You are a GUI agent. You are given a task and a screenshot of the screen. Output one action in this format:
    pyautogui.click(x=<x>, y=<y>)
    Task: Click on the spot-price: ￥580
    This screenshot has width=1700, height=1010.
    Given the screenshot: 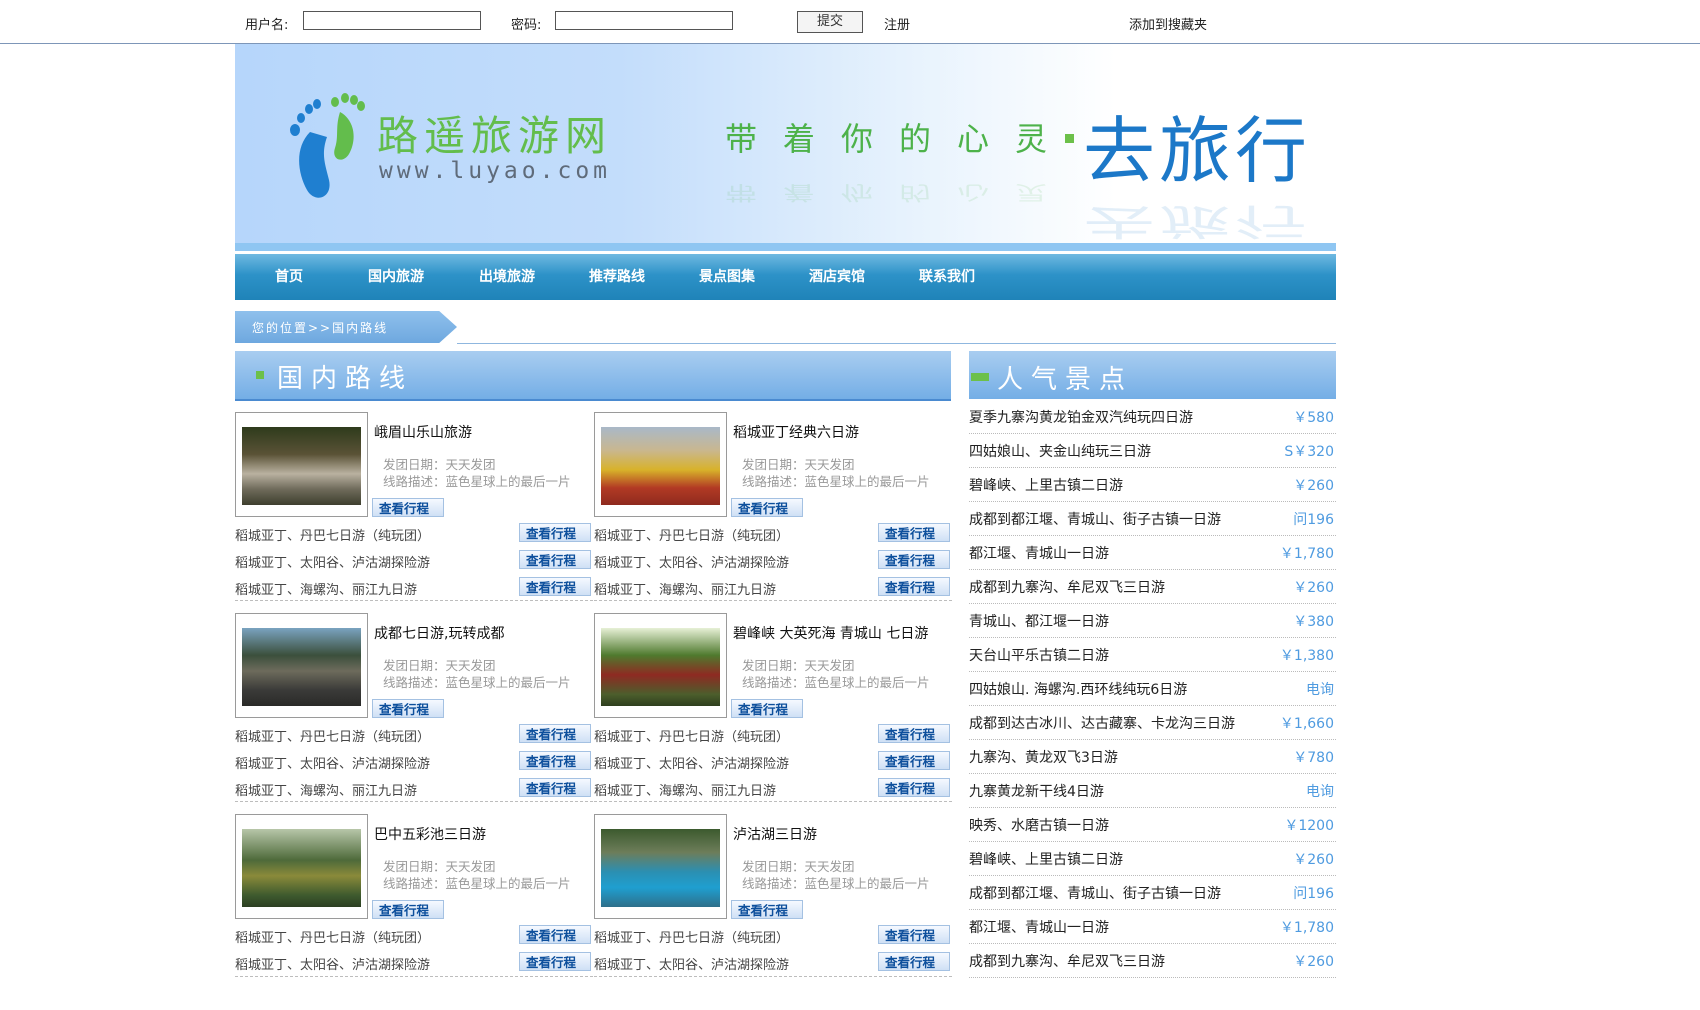 What is the action you would take?
    pyautogui.click(x=1313, y=418)
    